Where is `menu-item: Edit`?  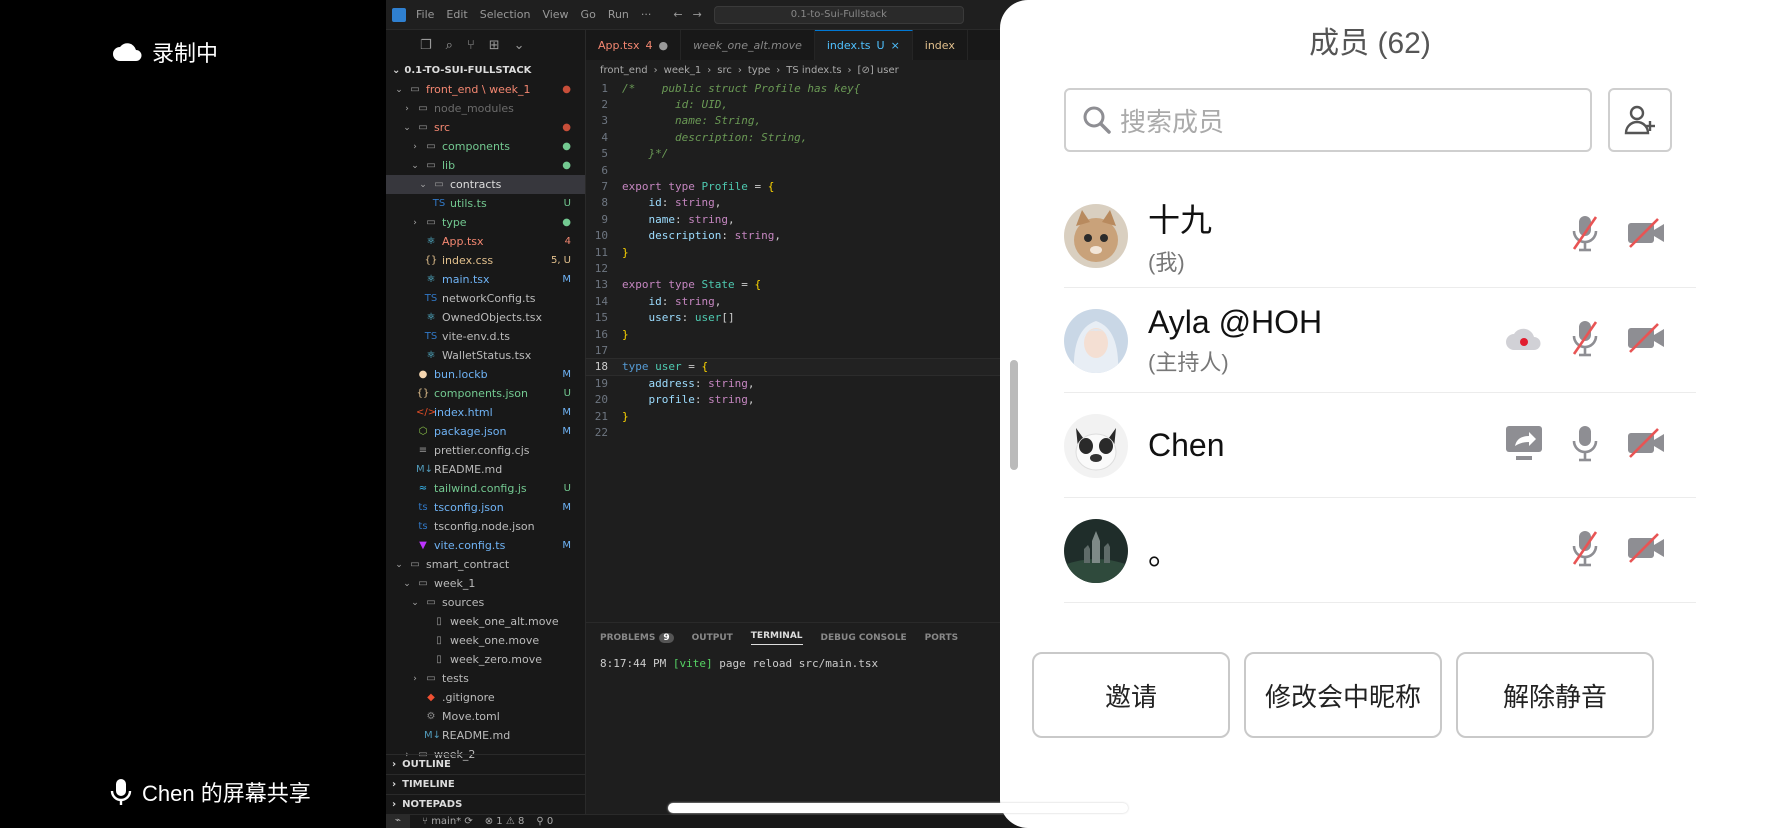
menu-item: Edit is located at coordinates (456, 14).